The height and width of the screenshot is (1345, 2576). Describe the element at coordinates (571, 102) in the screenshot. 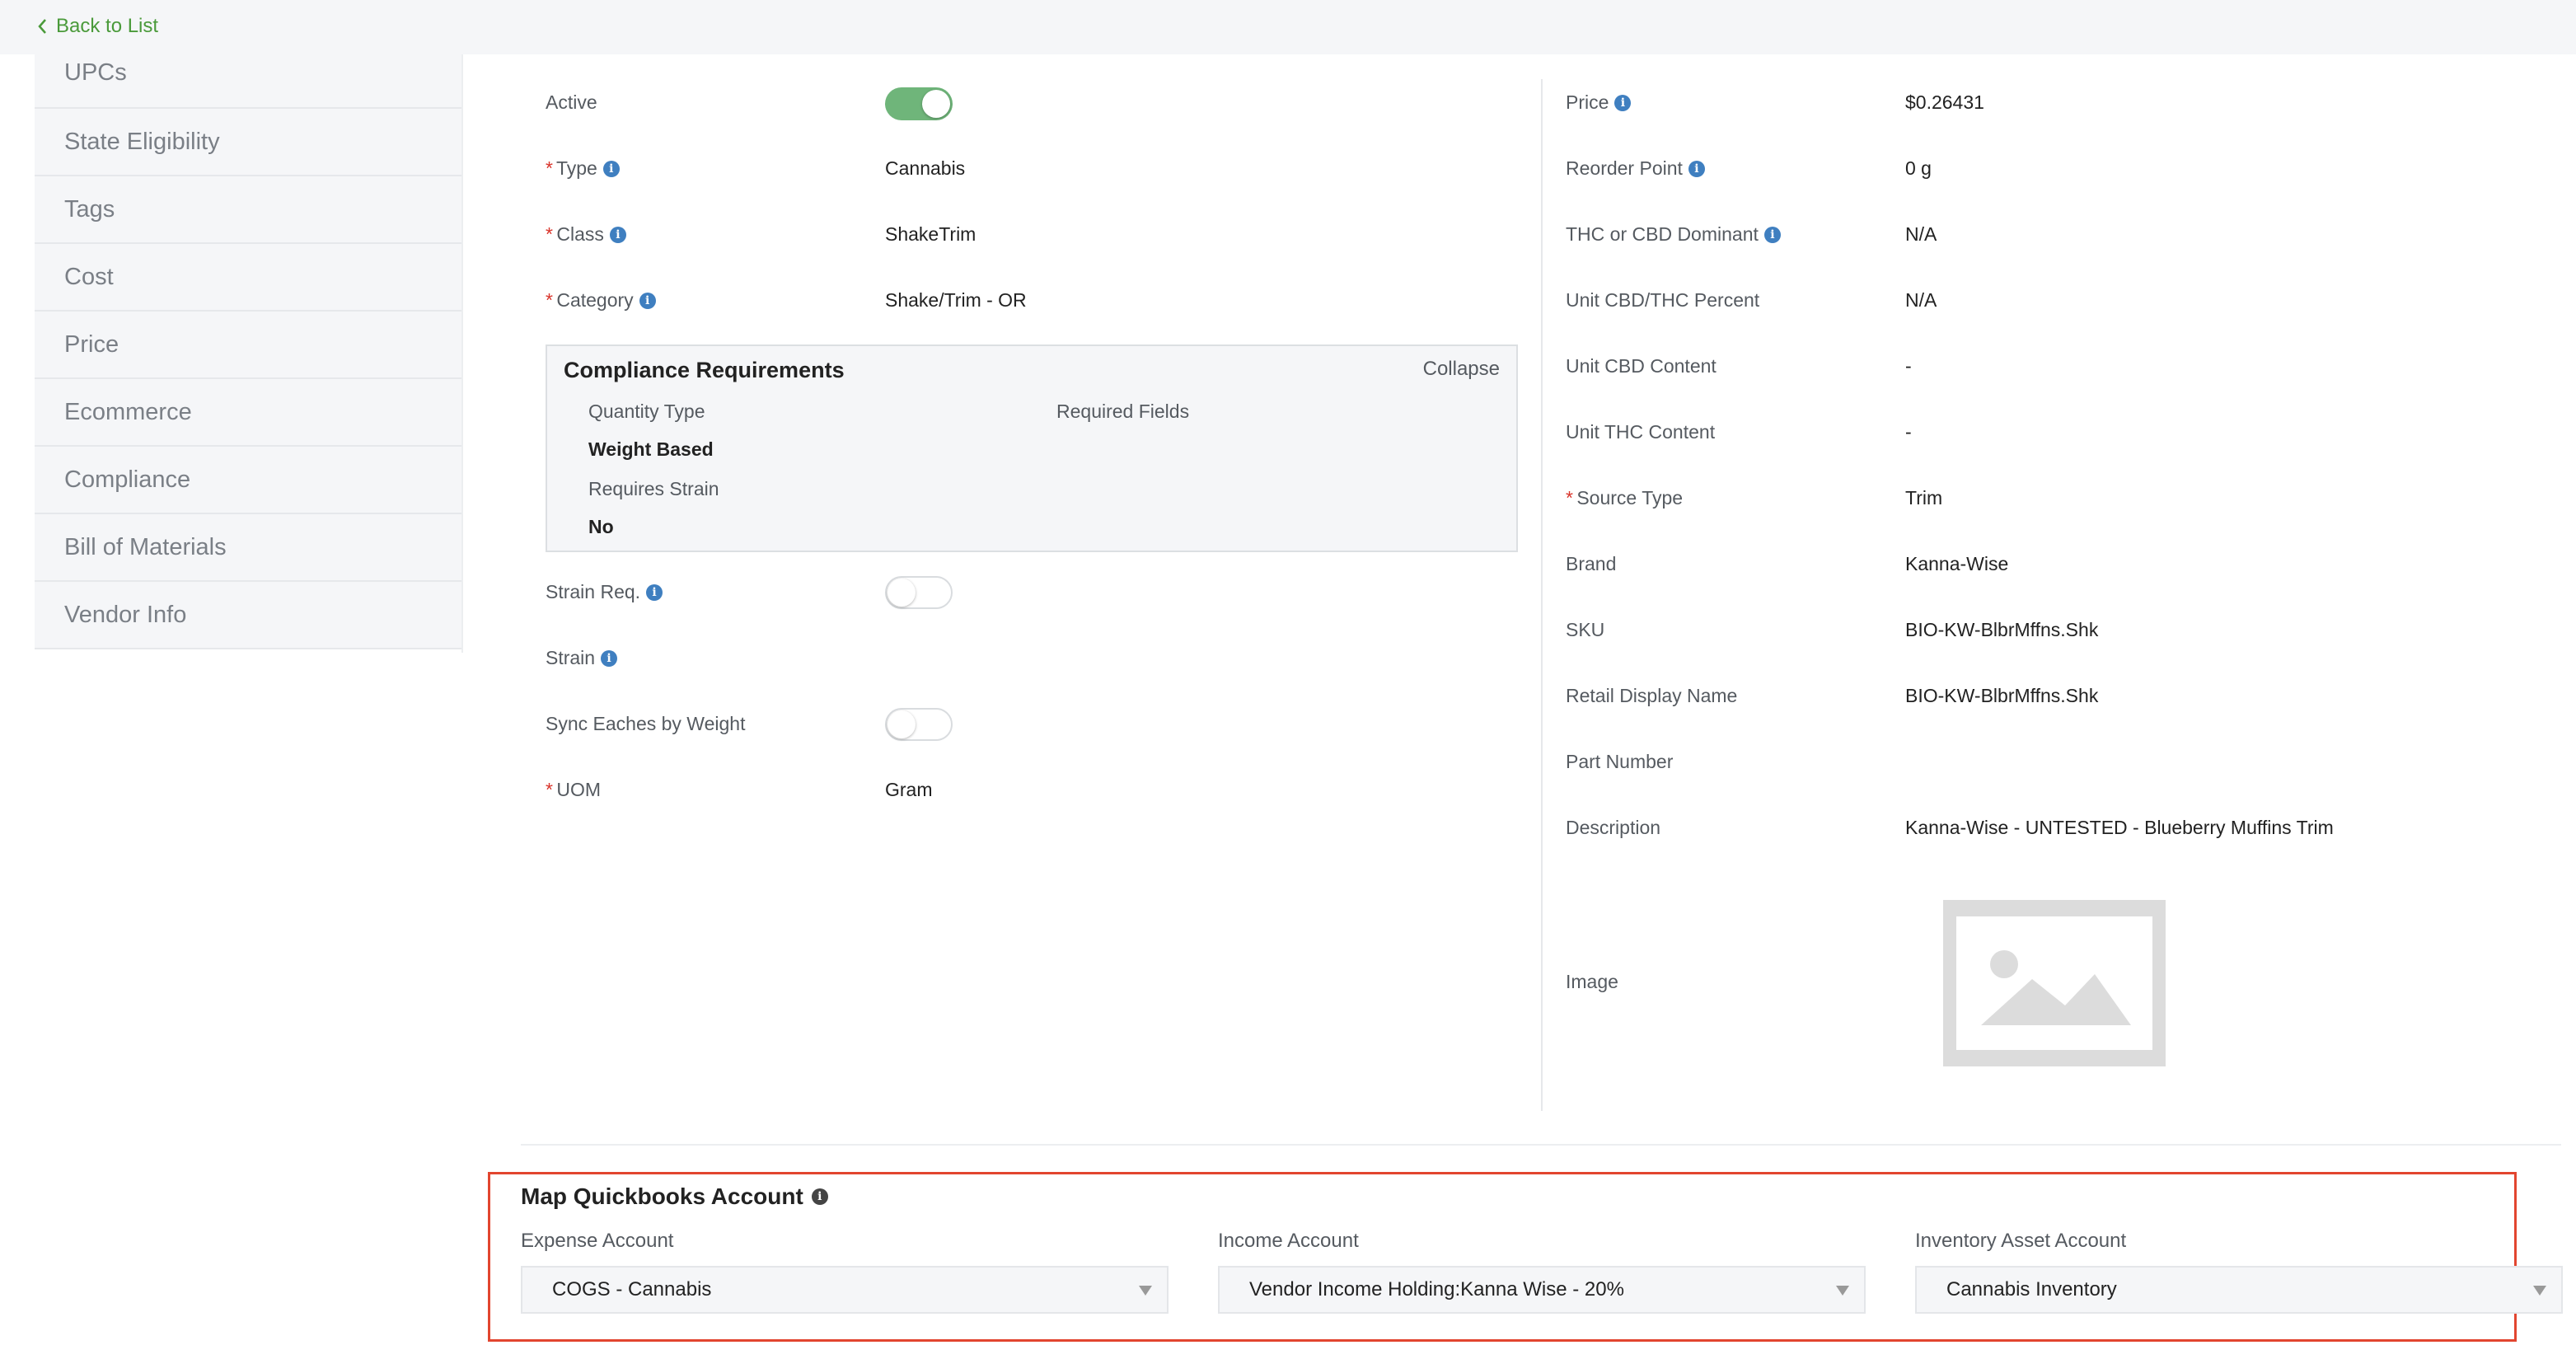

I see `active-label: Active` at that location.